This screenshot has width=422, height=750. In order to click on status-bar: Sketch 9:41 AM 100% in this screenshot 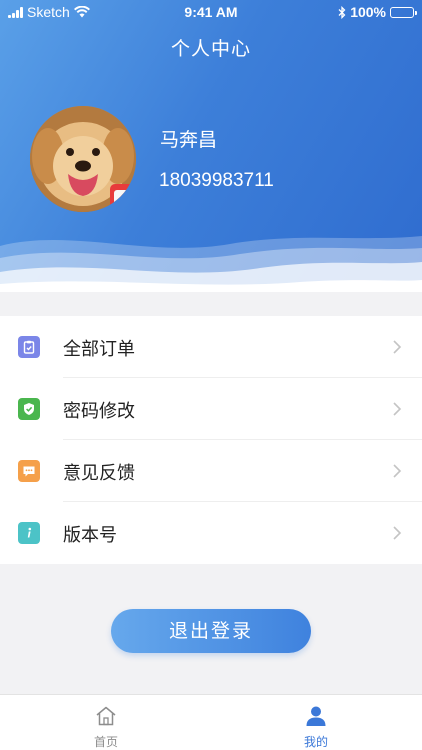, I will do `click(211, 12)`.